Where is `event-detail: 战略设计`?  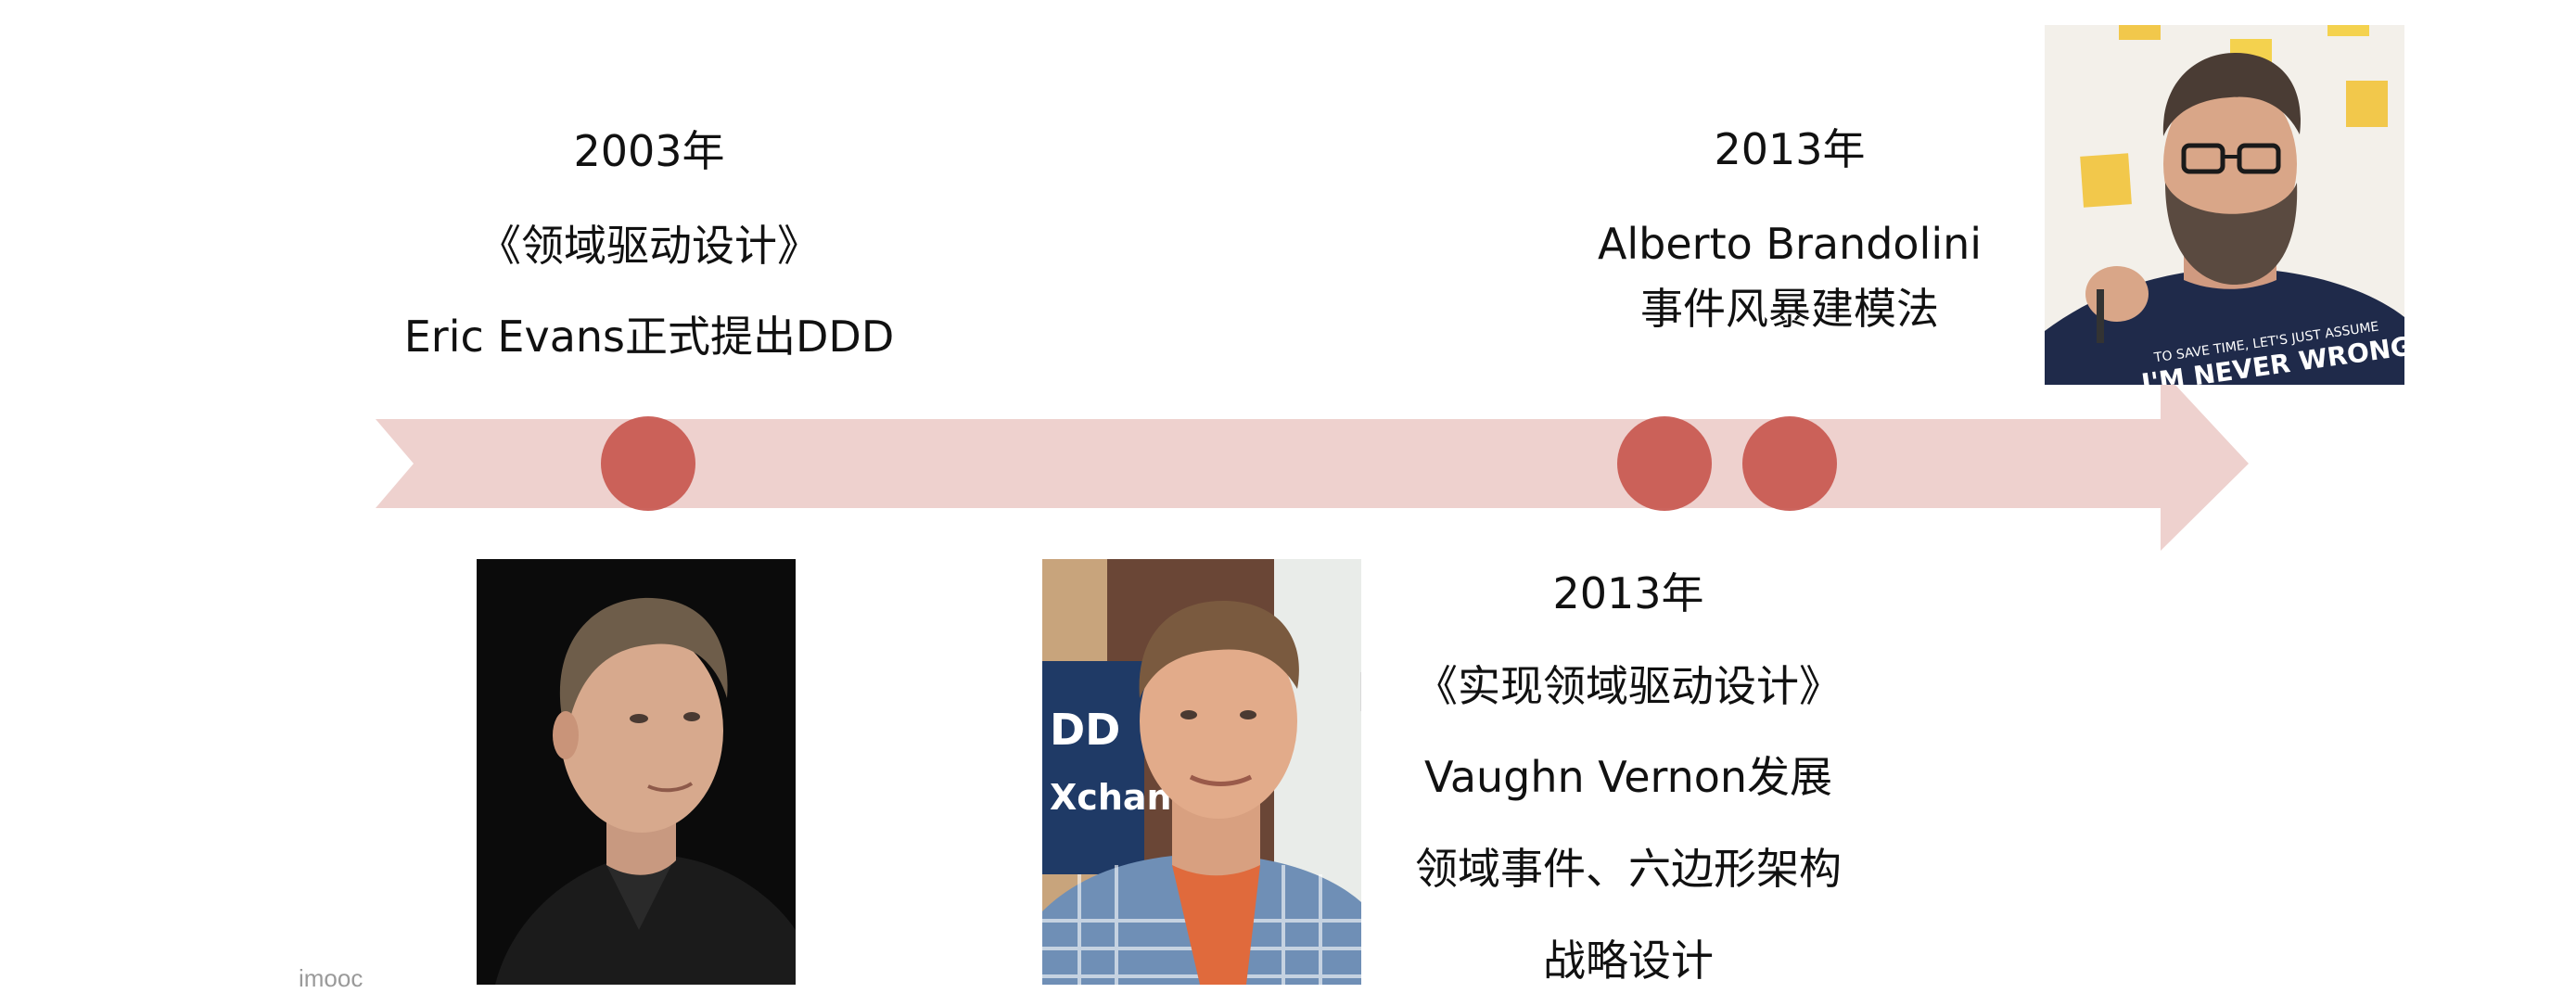
event-detail: 战略设计 is located at coordinates (1628, 961).